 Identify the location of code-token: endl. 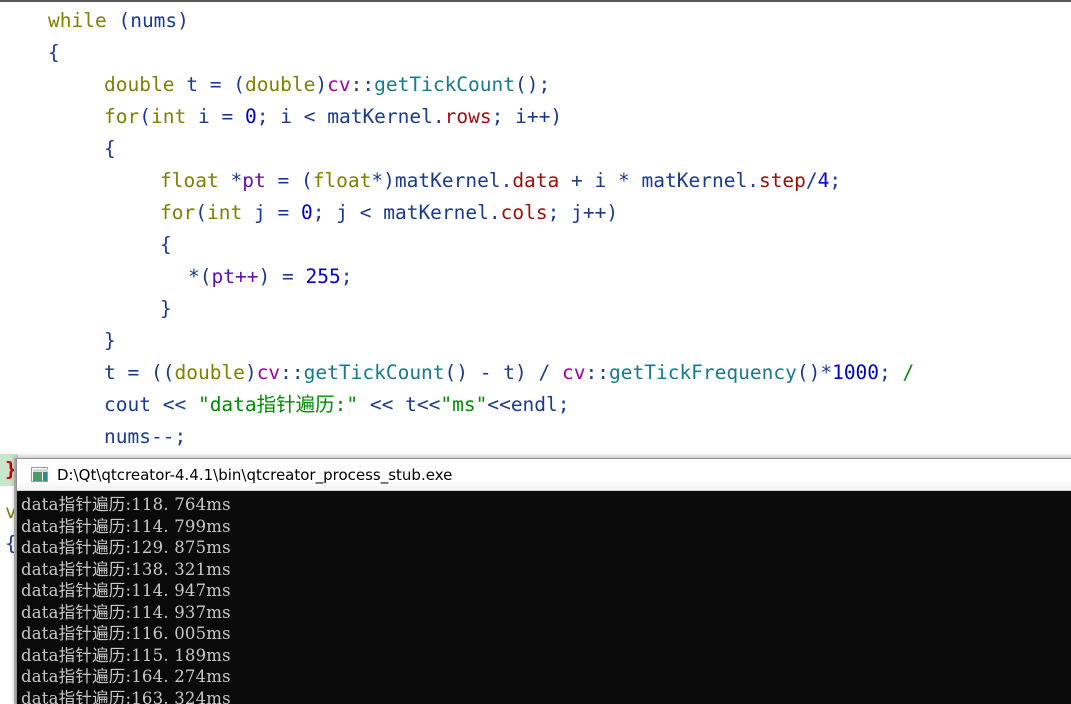
(534, 404).